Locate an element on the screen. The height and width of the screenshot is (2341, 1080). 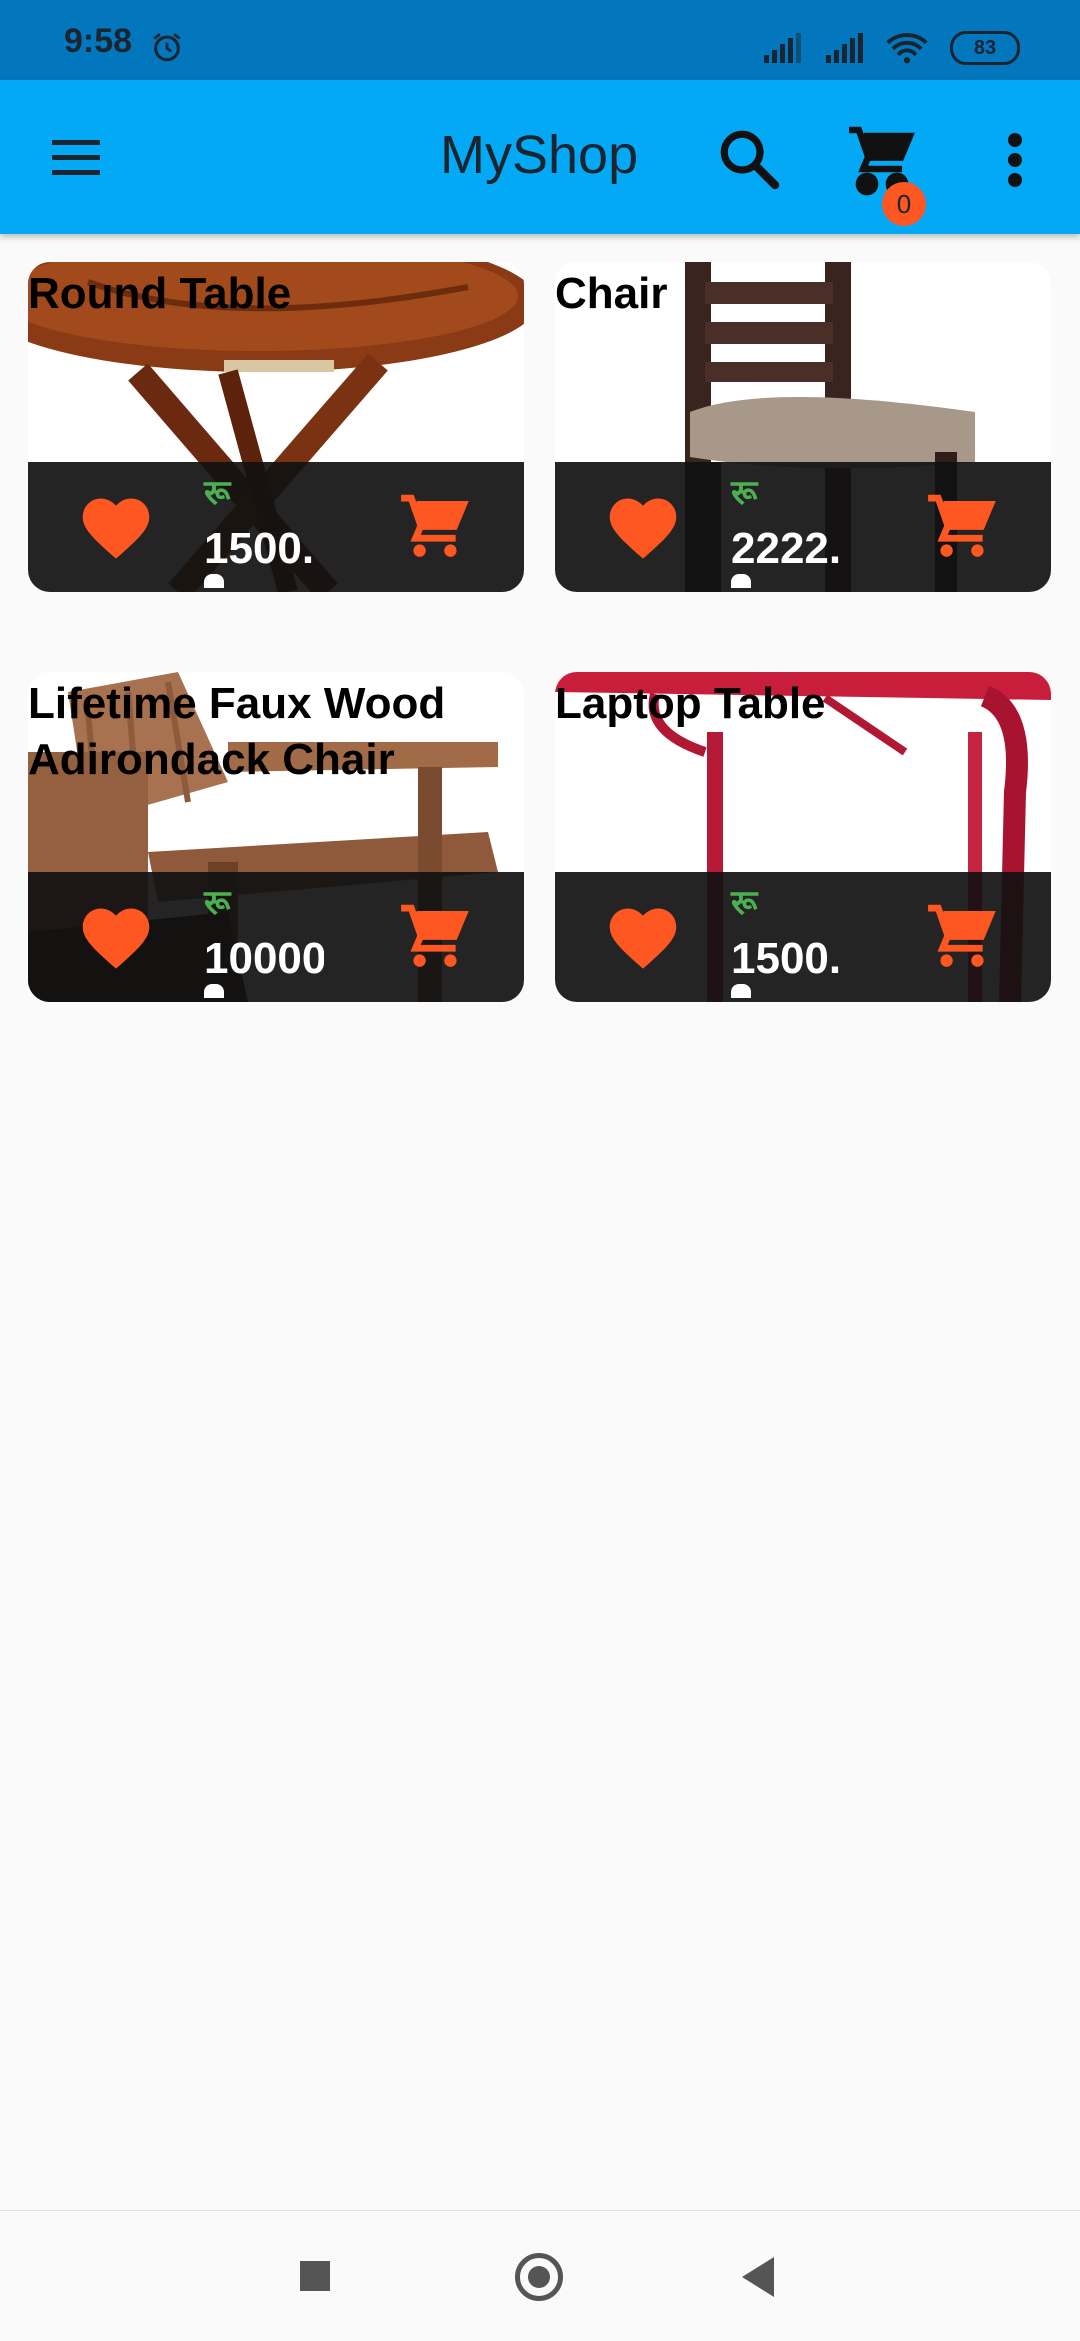
product-card: Round Table रू 1500. is located at coordinates (276, 427).